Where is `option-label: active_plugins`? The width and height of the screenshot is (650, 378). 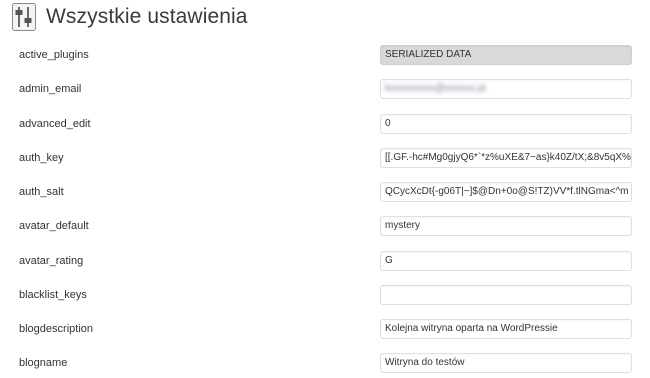
option-label: active_plugins is located at coordinates (54, 55).